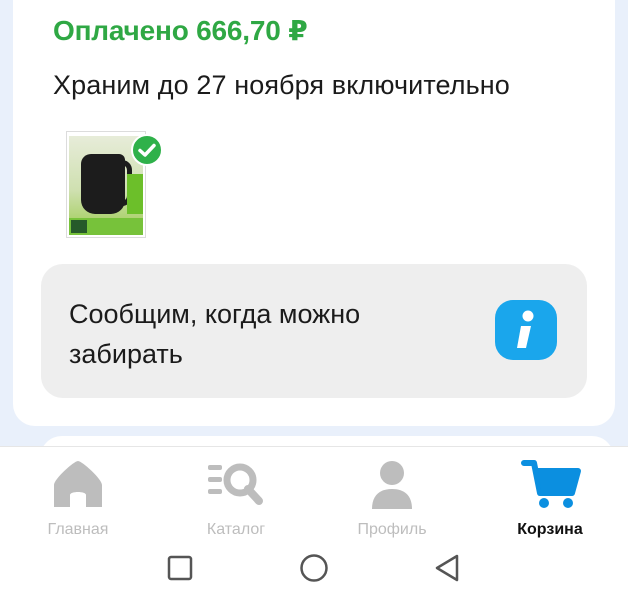  Describe the element at coordinates (135, 194) in the screenshot. I see `box-tag` at that location.